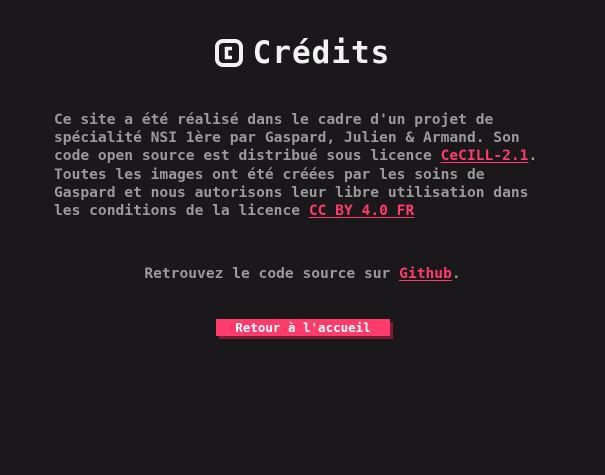 This screenshot has width=605, height=475. I want to click on github-link: Github, so click(425, 273).